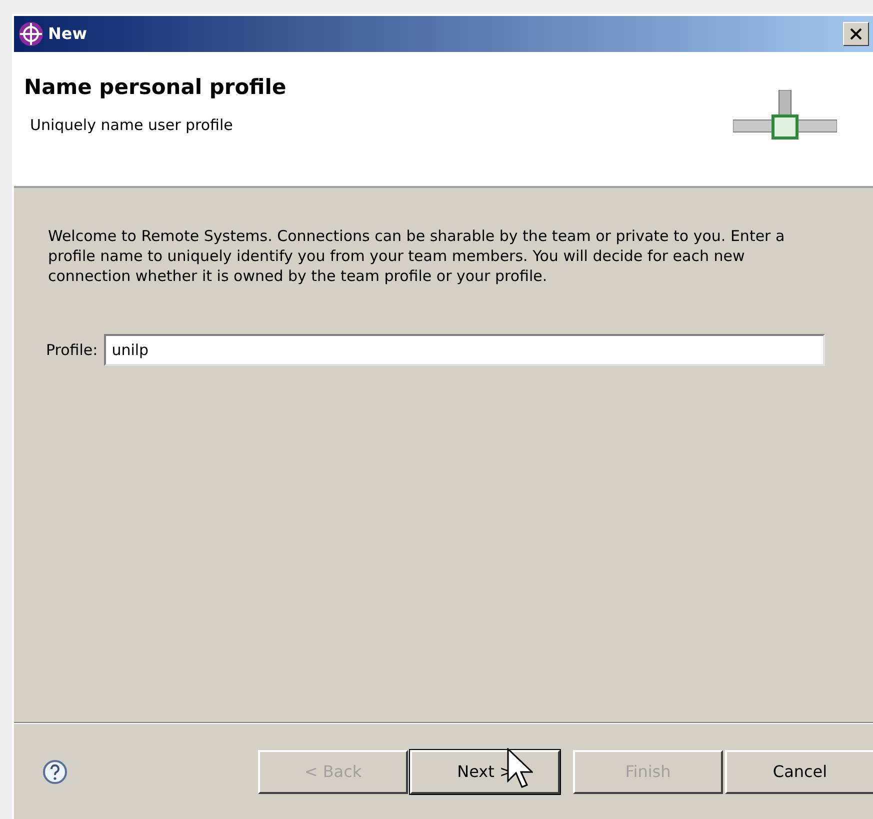 This screenshot has width=873, height=819. I want to click on help-icon, so click(55, 772).